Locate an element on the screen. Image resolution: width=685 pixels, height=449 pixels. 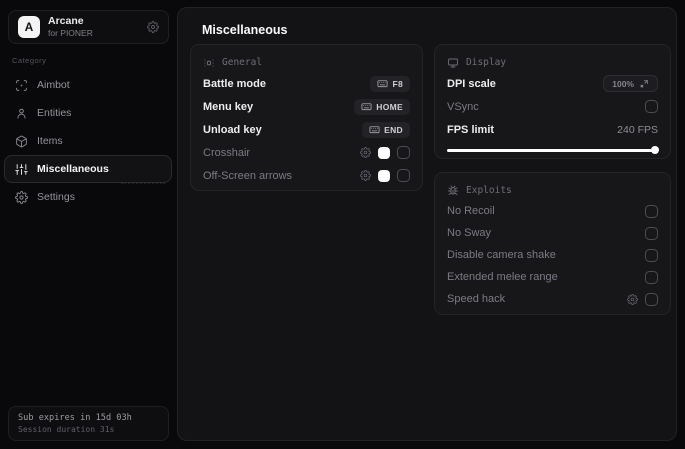
disable-camera-shake-checkbox is located at coordinates (651, 255).